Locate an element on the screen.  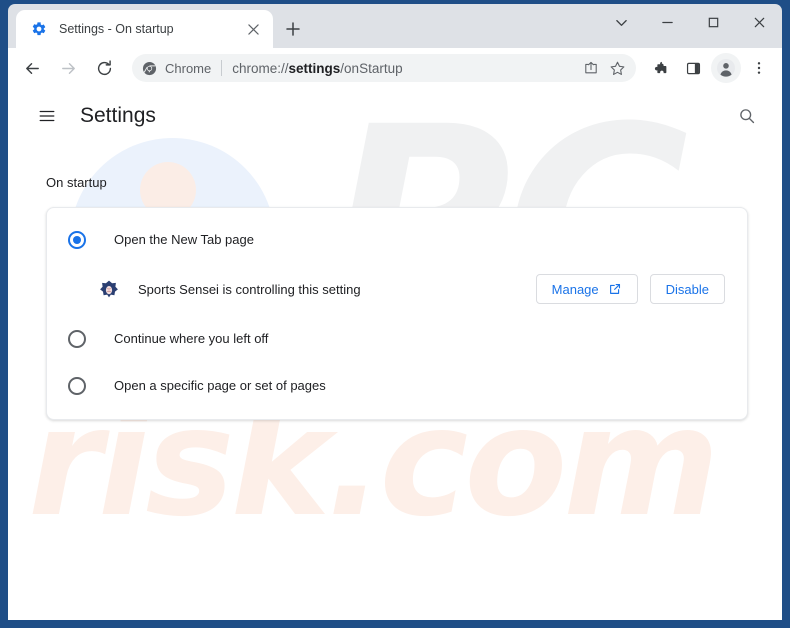
close-icon is located at coordinates (759, 22).